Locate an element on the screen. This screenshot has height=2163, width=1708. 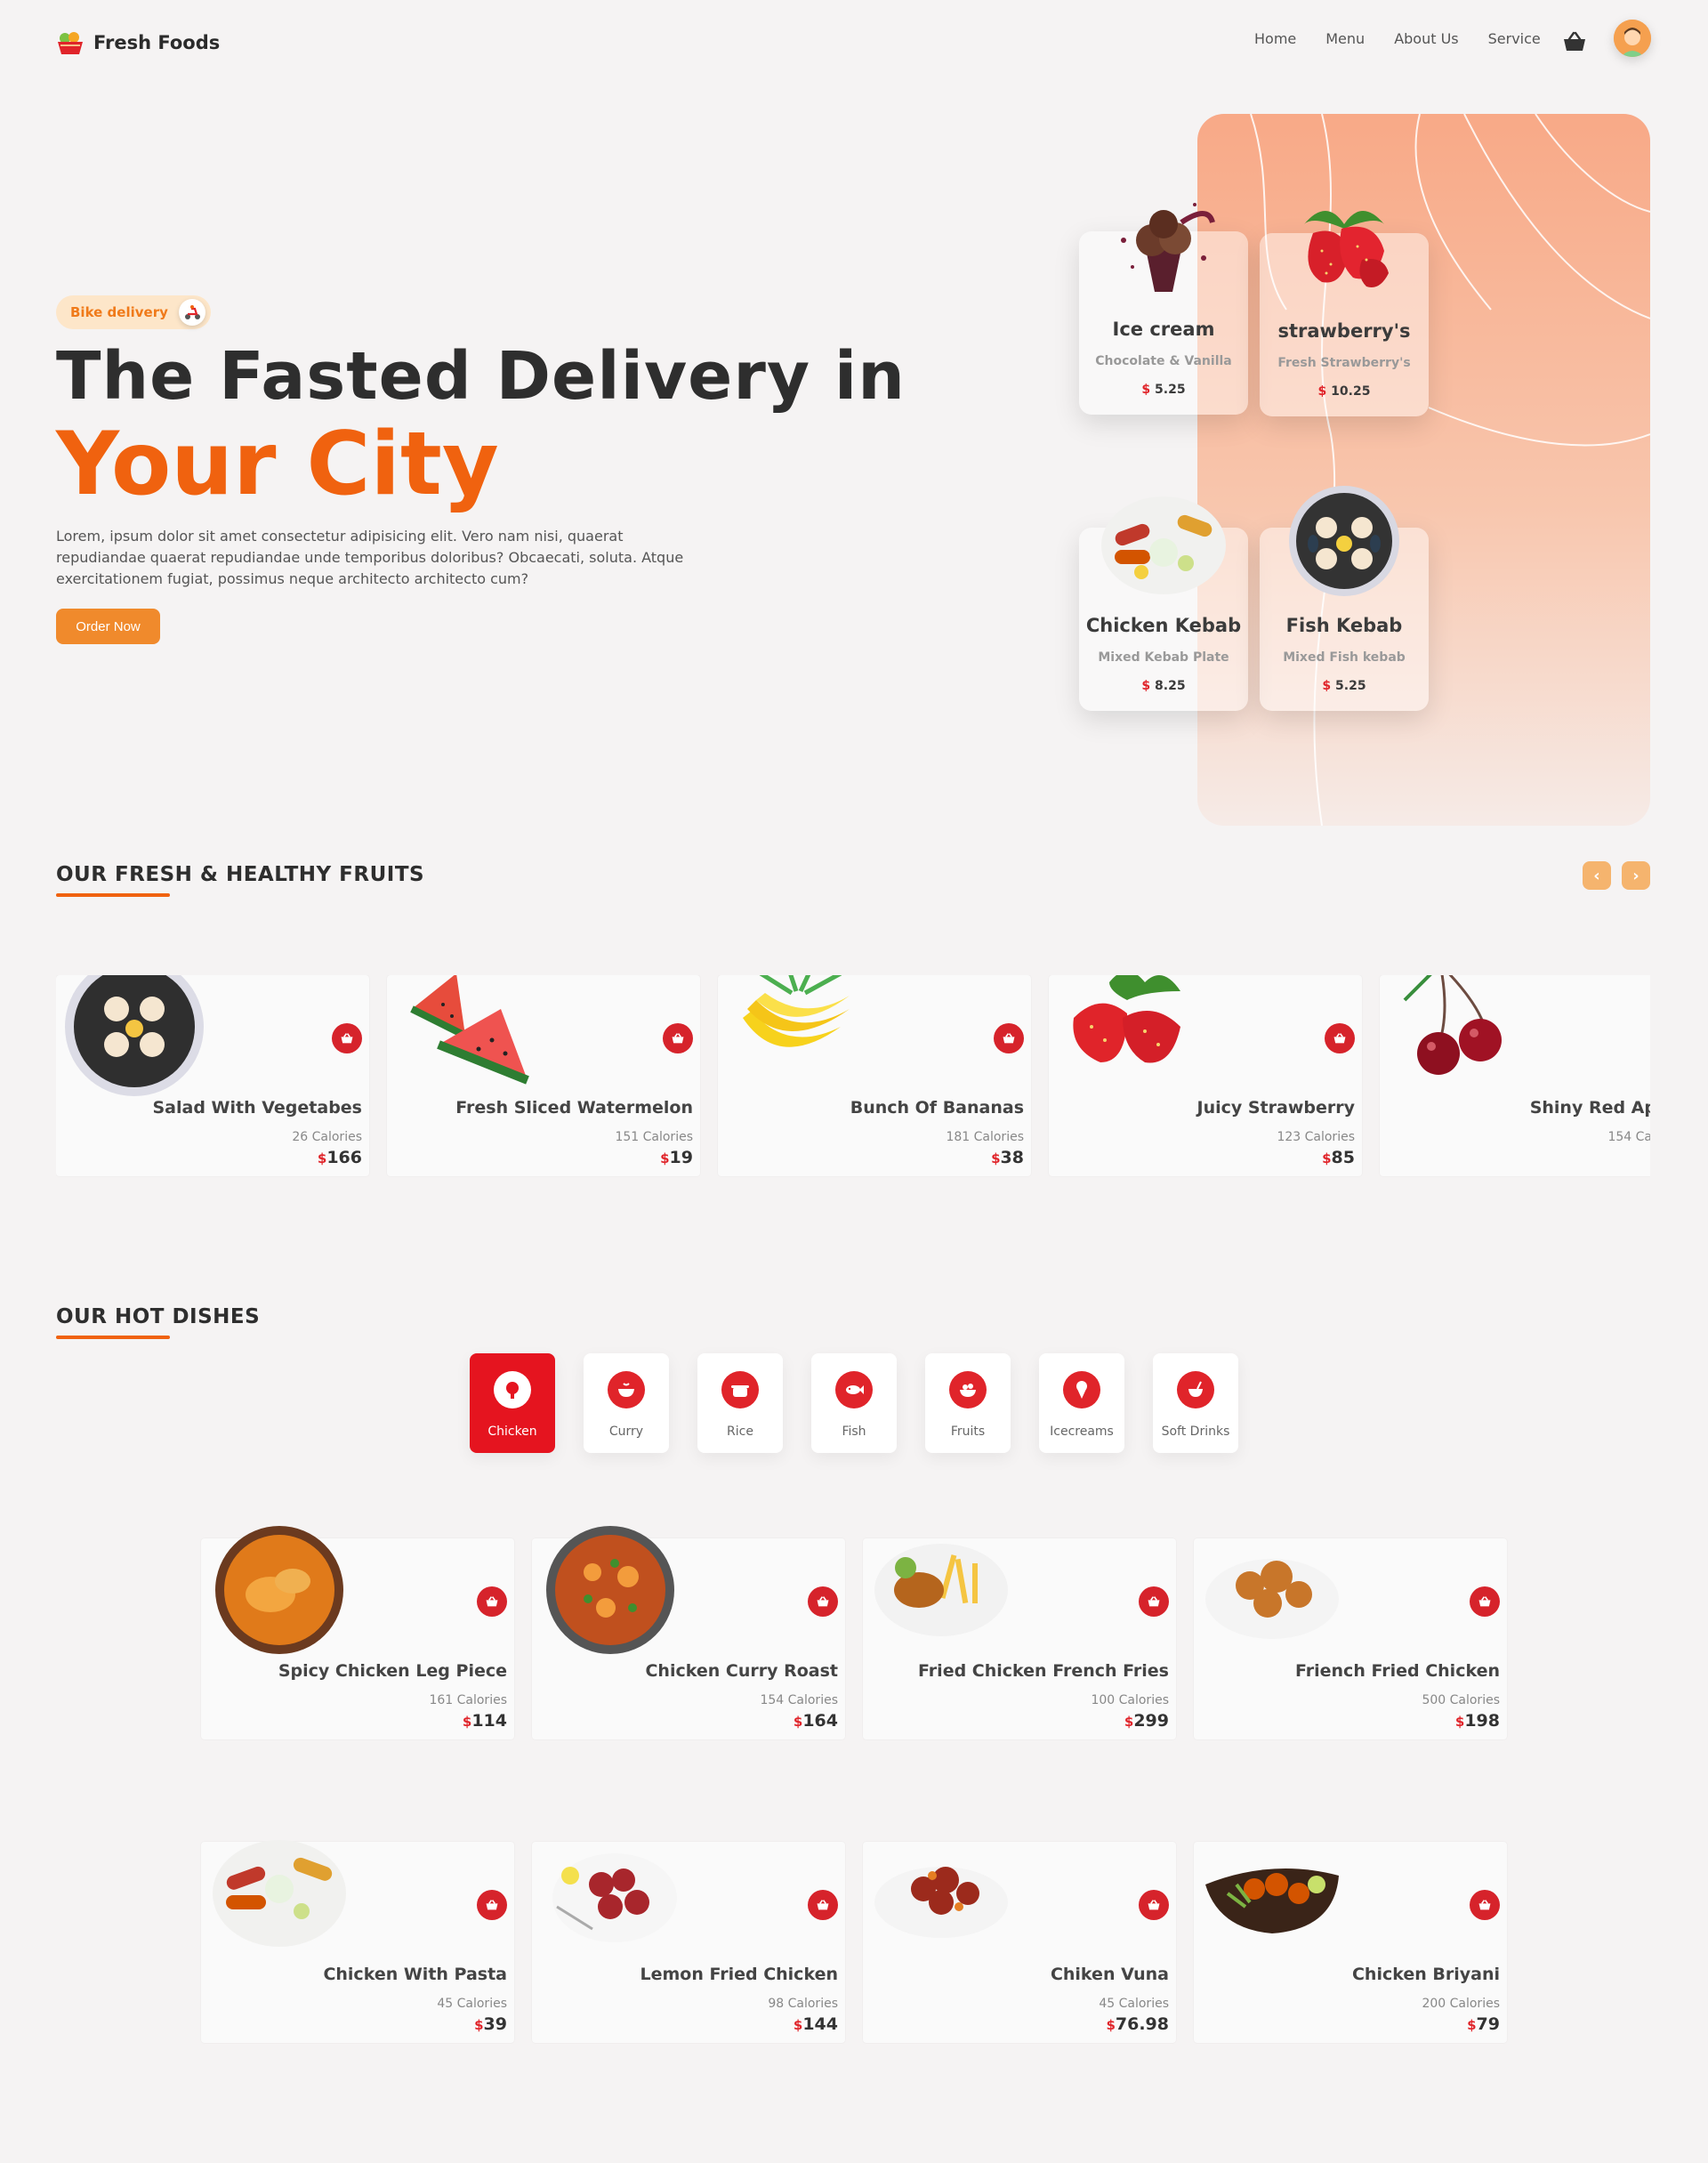
category-label: Soft Drinks is located at coordinates (1195, 1432).